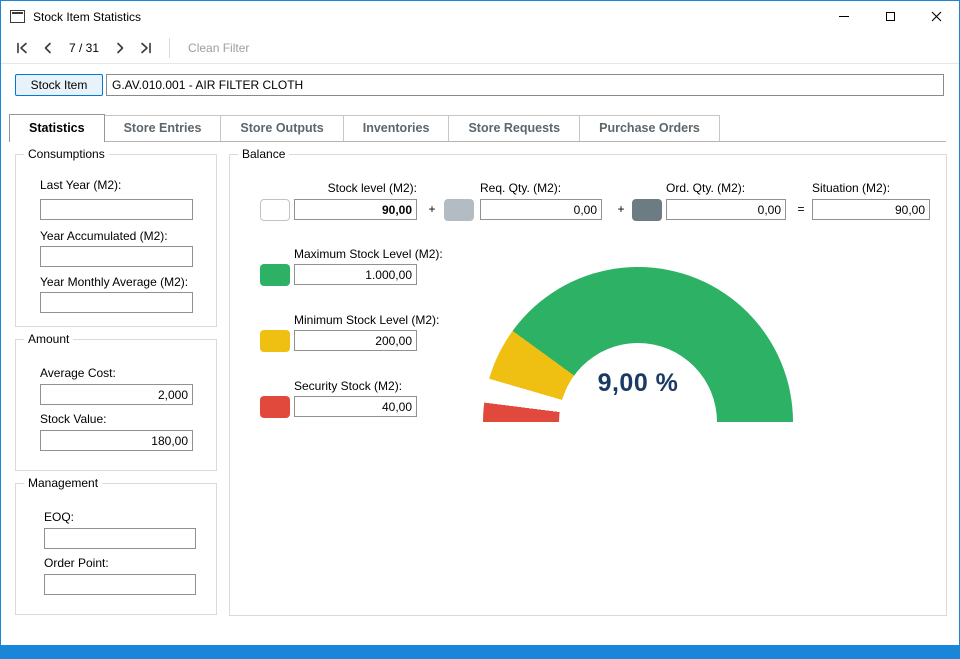 Image resolution: width=960 pixels, height=659 pixels. I want to click on move-next-icon, so click(120, 47).